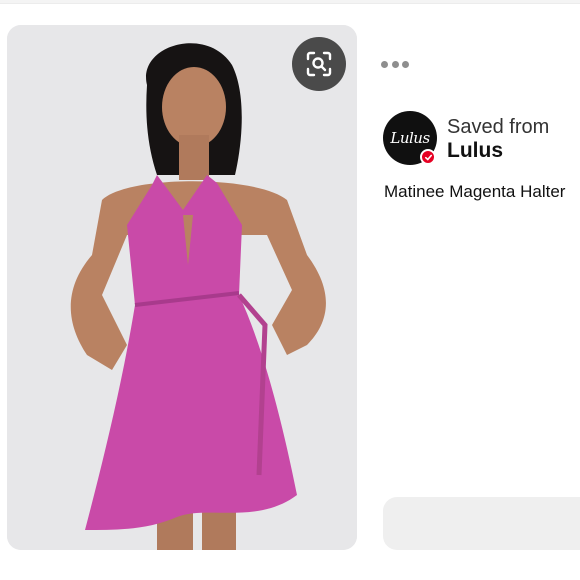 Image resolution: width=580 pixels, height=580 pixels. Describe the element at coordinates (498, 127) in the screenshot. I see `saved-from-label: Saved from` at that location.